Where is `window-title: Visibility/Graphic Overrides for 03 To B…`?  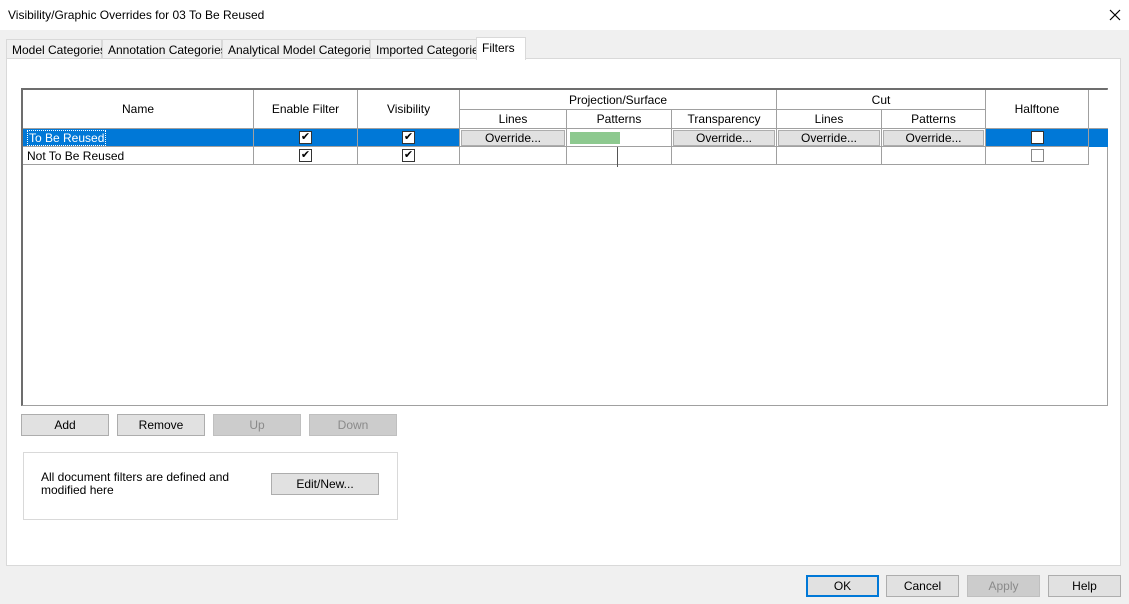
window-title: Visibility/Graphic Overrides for 03 To B… is located at coordinates (136, 15).